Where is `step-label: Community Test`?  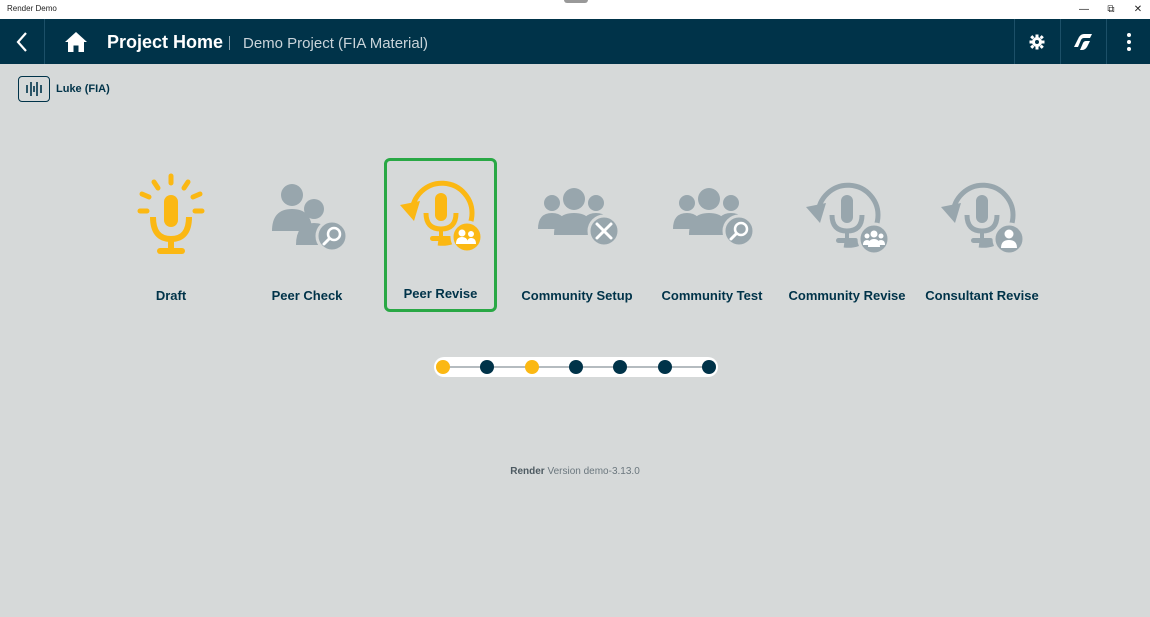
step-label: Community Test is located at coordinates (712, 295).